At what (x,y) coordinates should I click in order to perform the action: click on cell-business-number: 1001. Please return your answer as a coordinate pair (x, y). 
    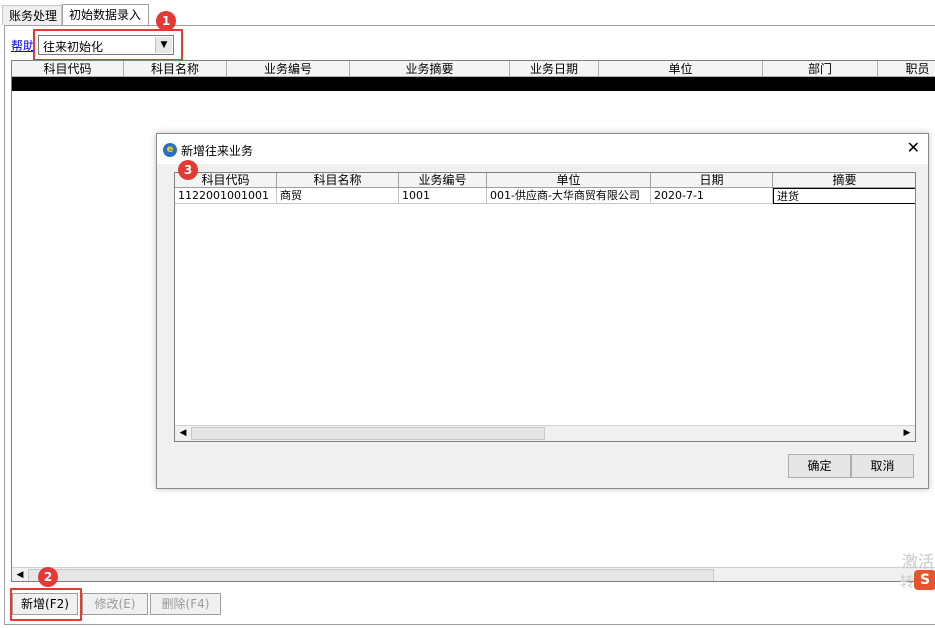
    Looking at the image, I should click on (443, 196).